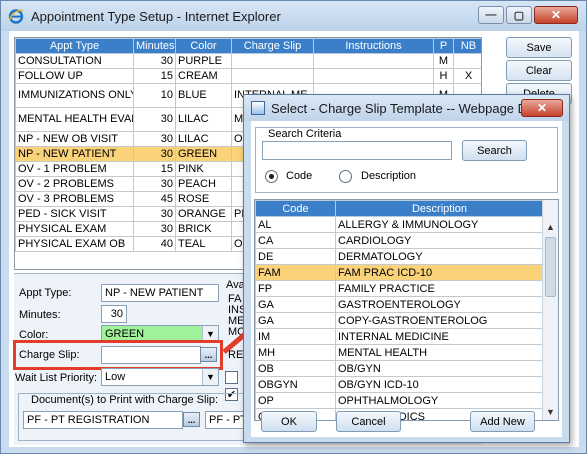 The image size is (587, 454). I want to click on grid-column-header: Minutes, so click(154, 46).